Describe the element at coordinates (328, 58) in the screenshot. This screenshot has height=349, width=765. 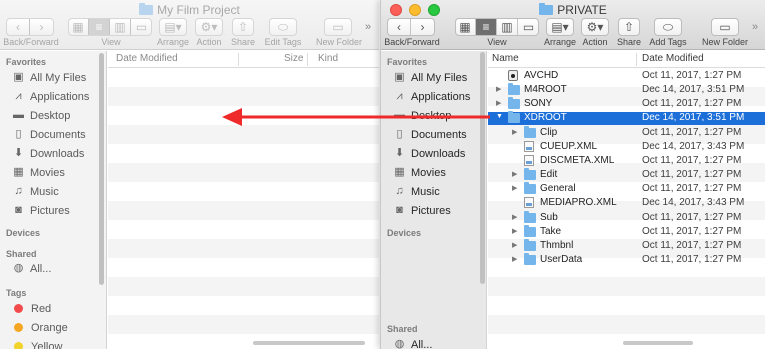
I see `column-kind: Kind` at that location.